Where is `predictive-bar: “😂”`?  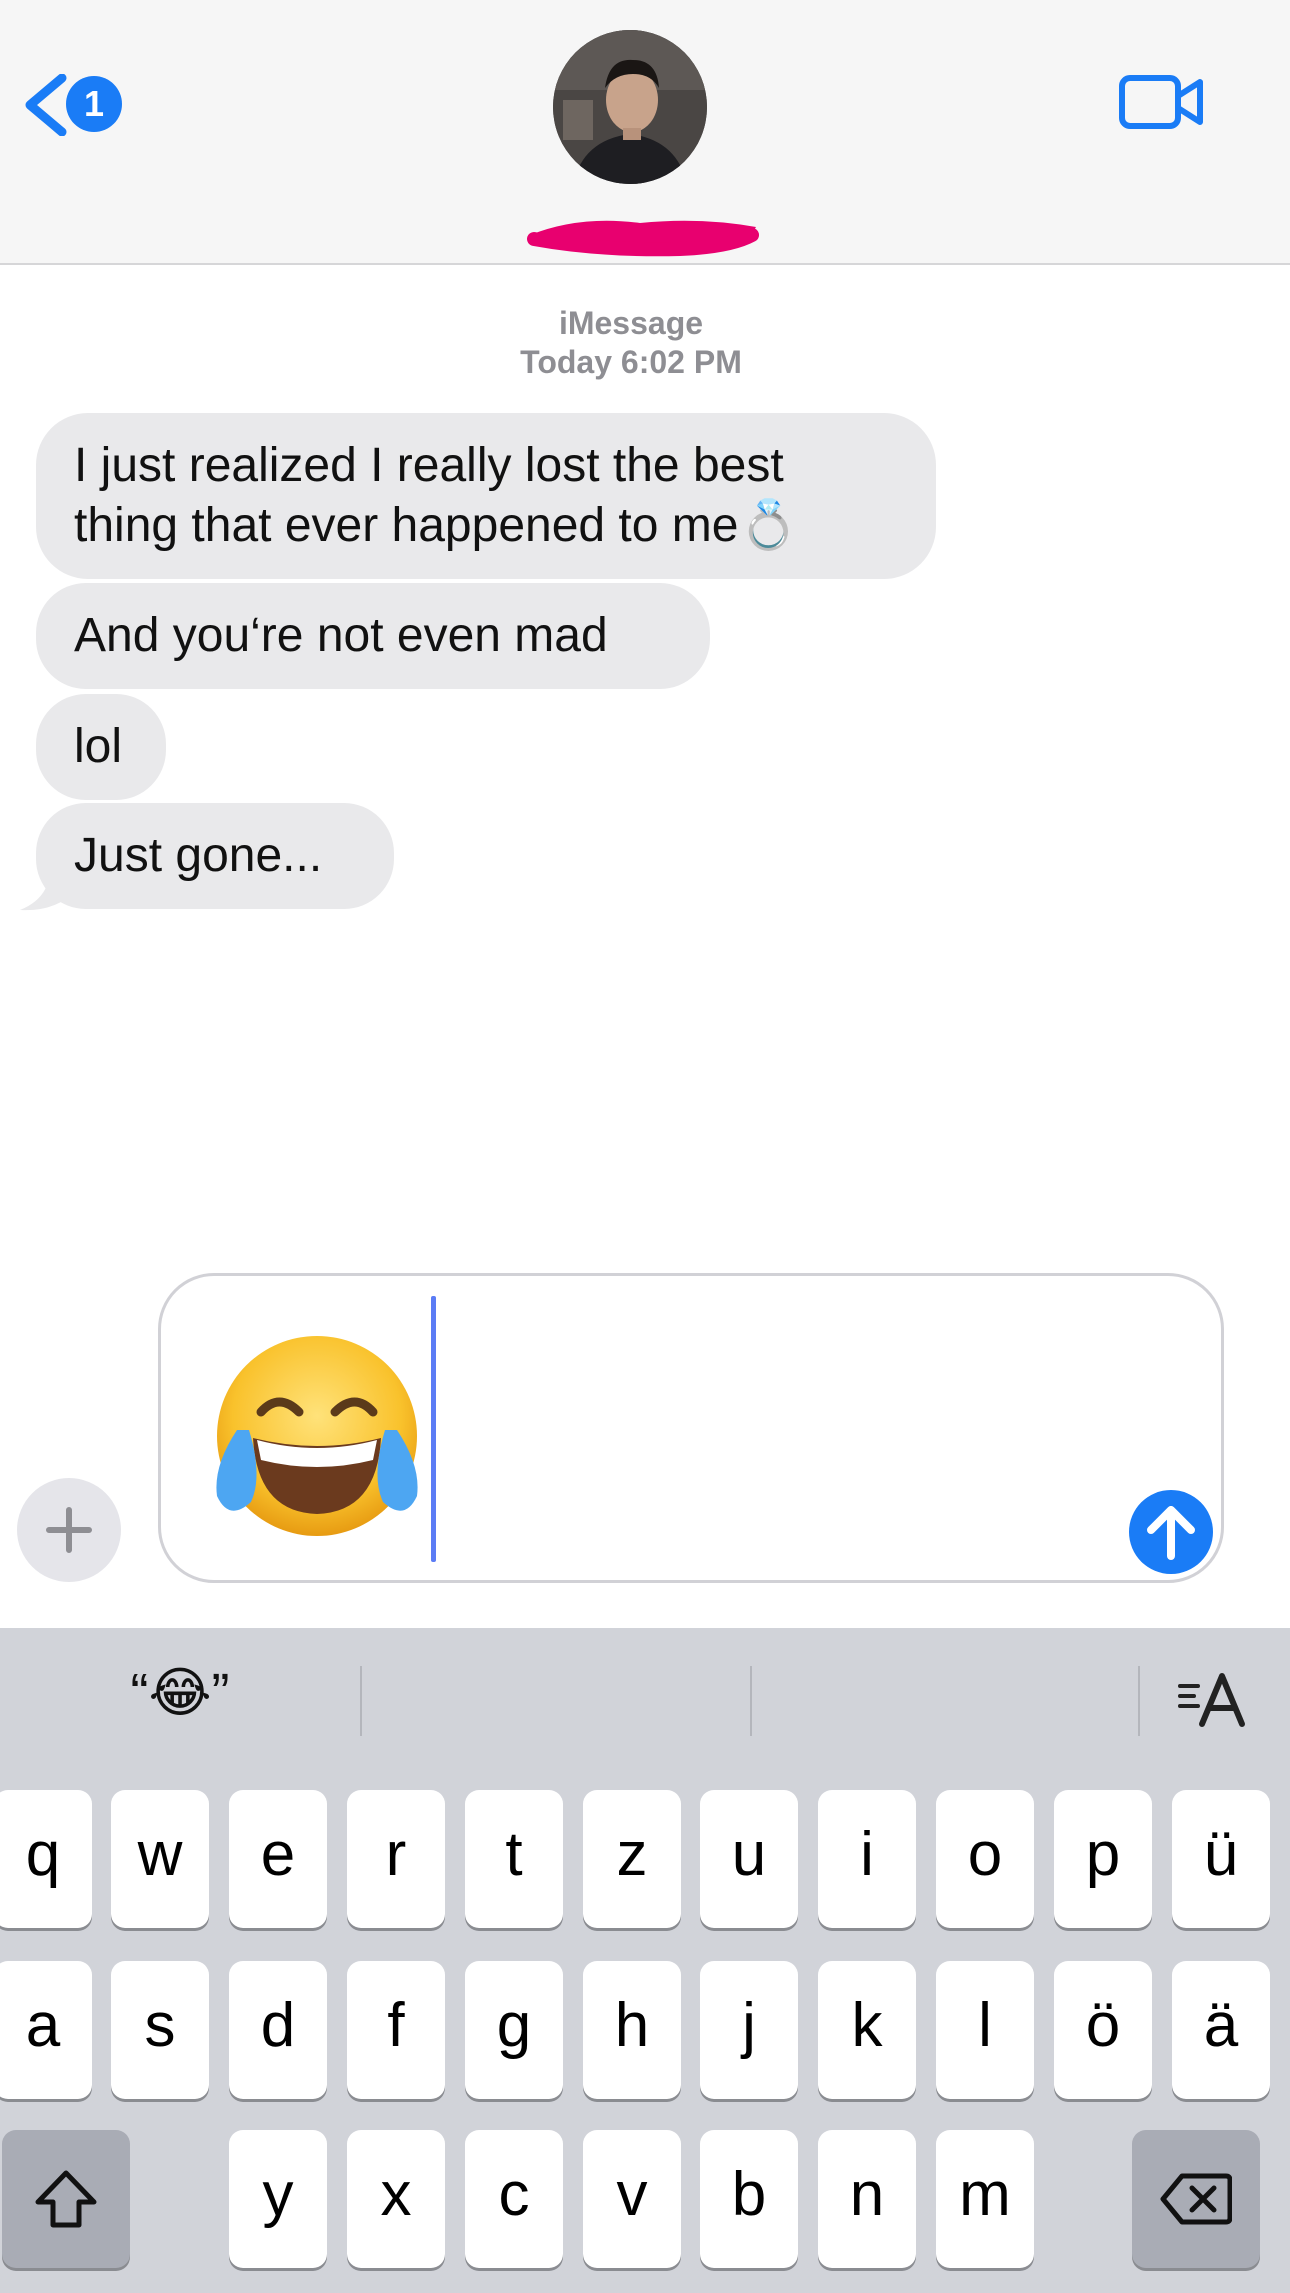 predictive-bar: “😂” is located at coordinates (645, 1693).